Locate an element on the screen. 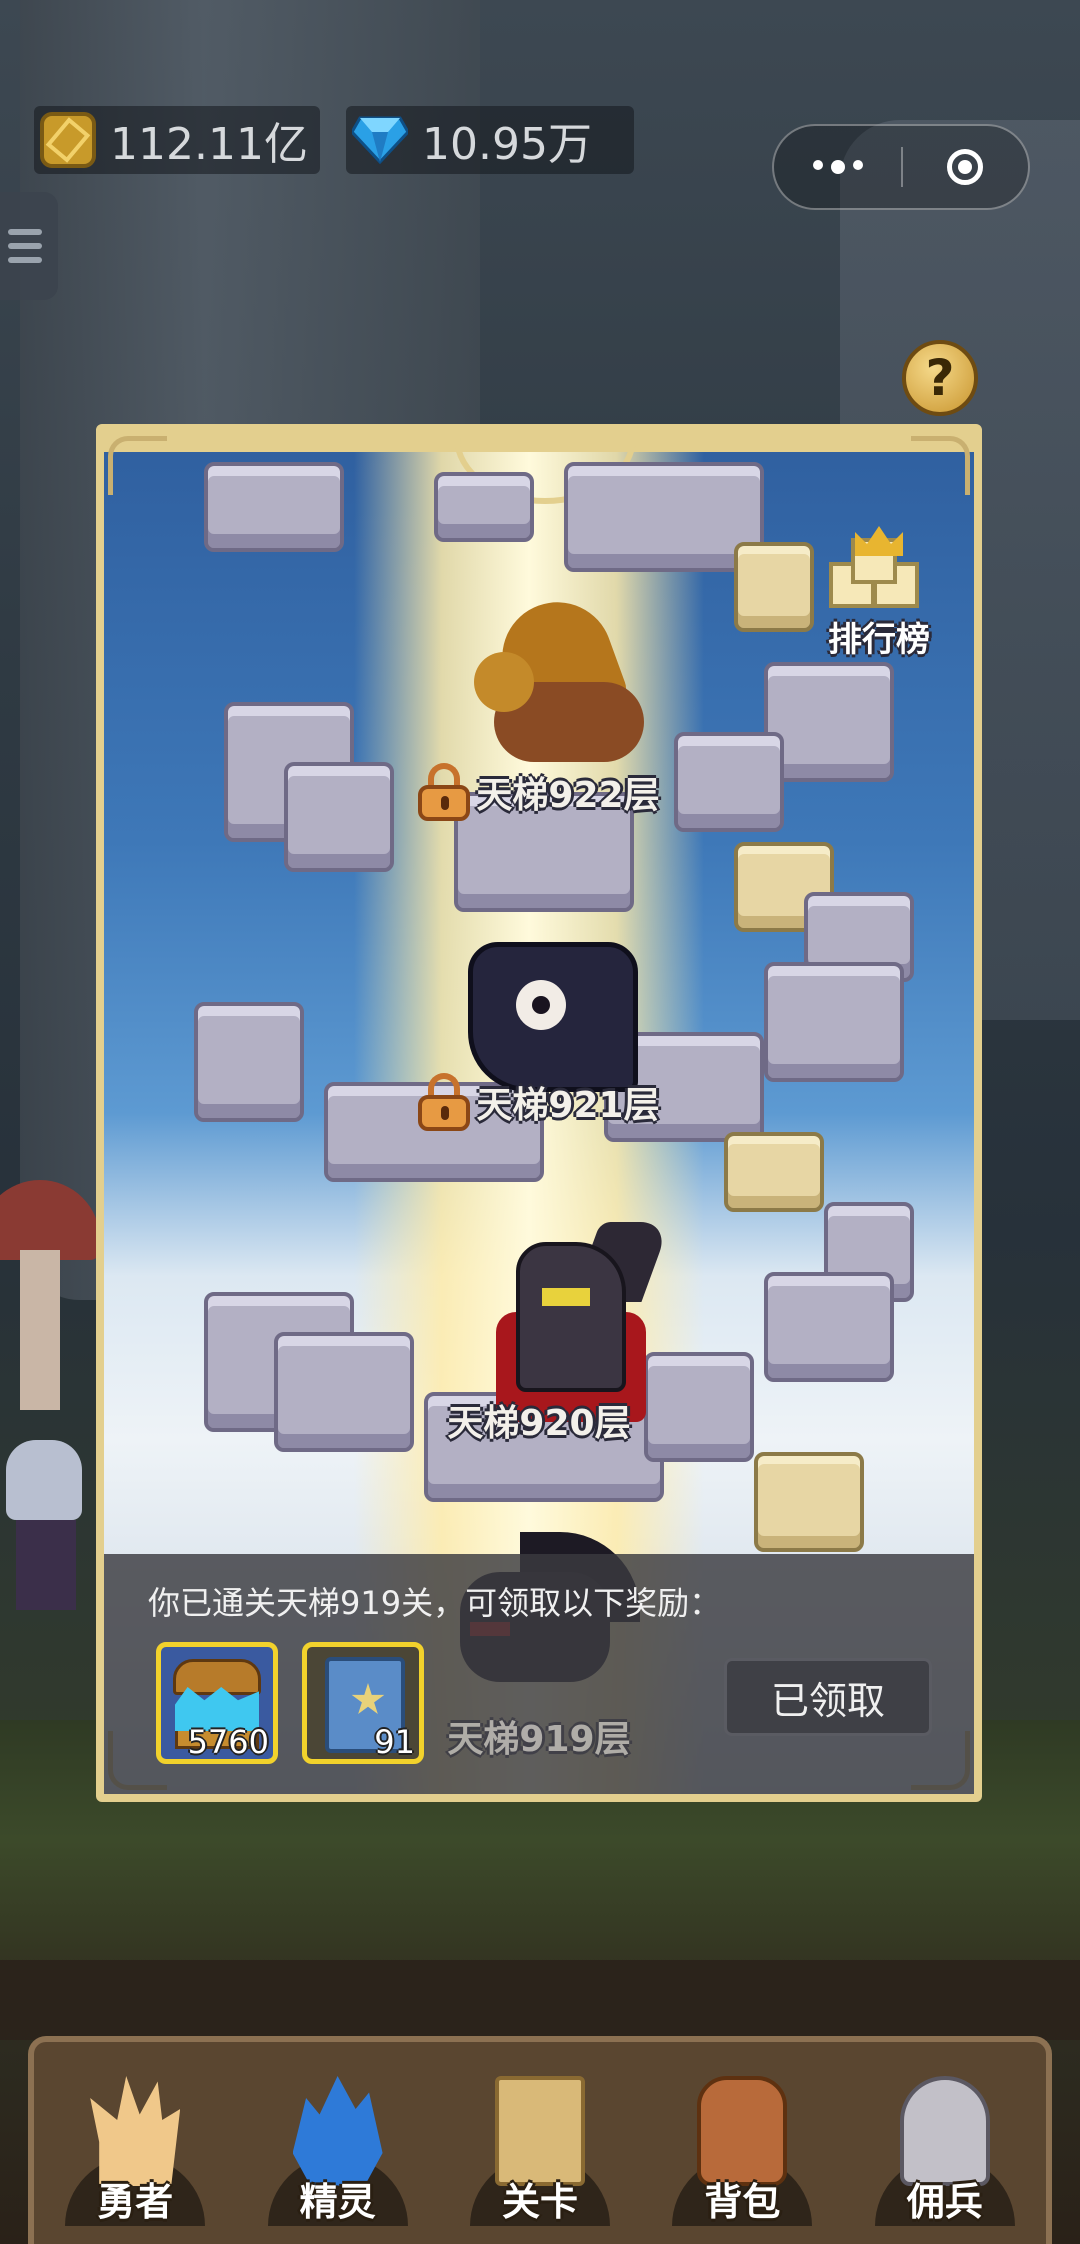 The width and height of the screenshot is (1080, 2244). ladder-floor-920: 天梯920层 is located at coordinates (539, 1420).